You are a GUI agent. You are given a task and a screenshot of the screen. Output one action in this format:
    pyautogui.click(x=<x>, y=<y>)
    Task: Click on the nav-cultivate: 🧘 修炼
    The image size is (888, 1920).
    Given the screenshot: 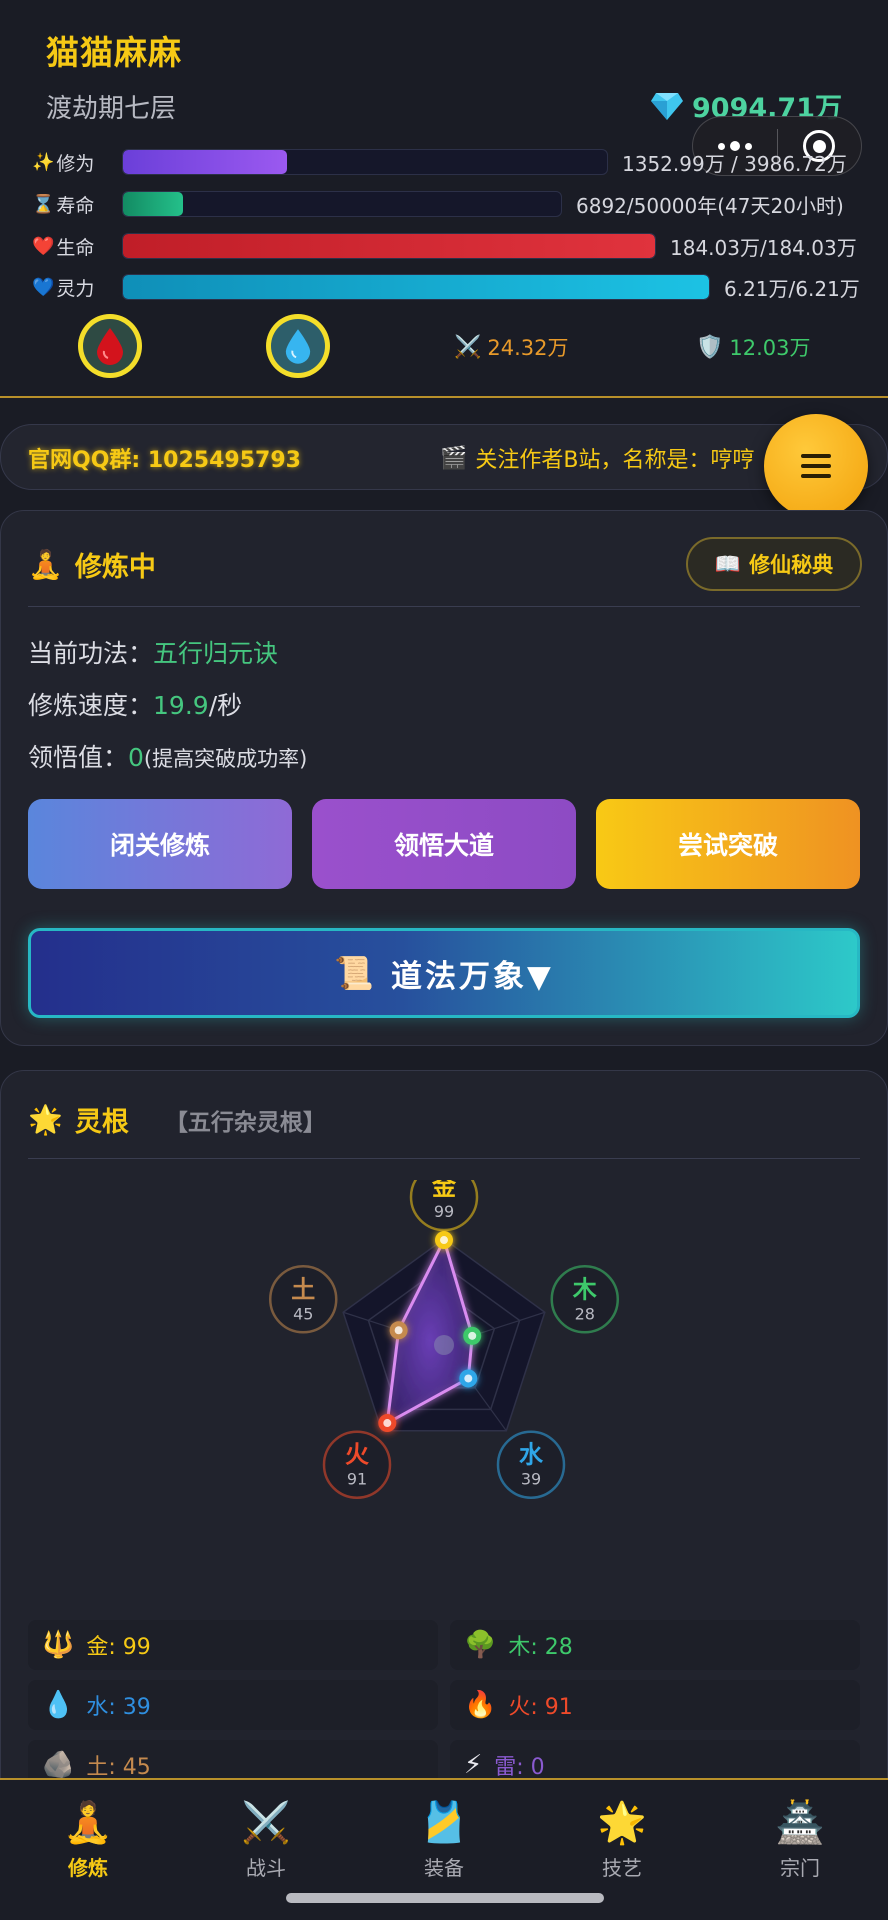 What is the action you would take?
    pyautogui.click(x=88, y=1840)
    